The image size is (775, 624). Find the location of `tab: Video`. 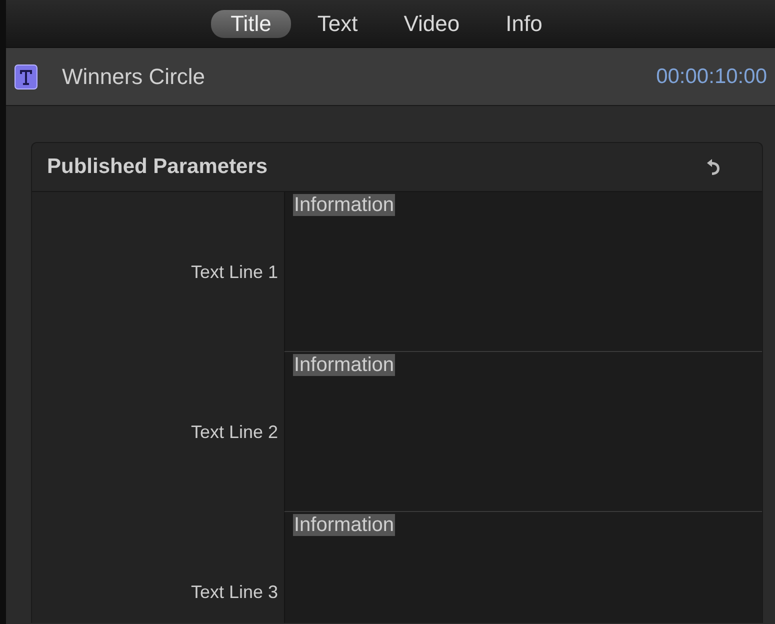

tab: Video is located at coordinates (432, 24).